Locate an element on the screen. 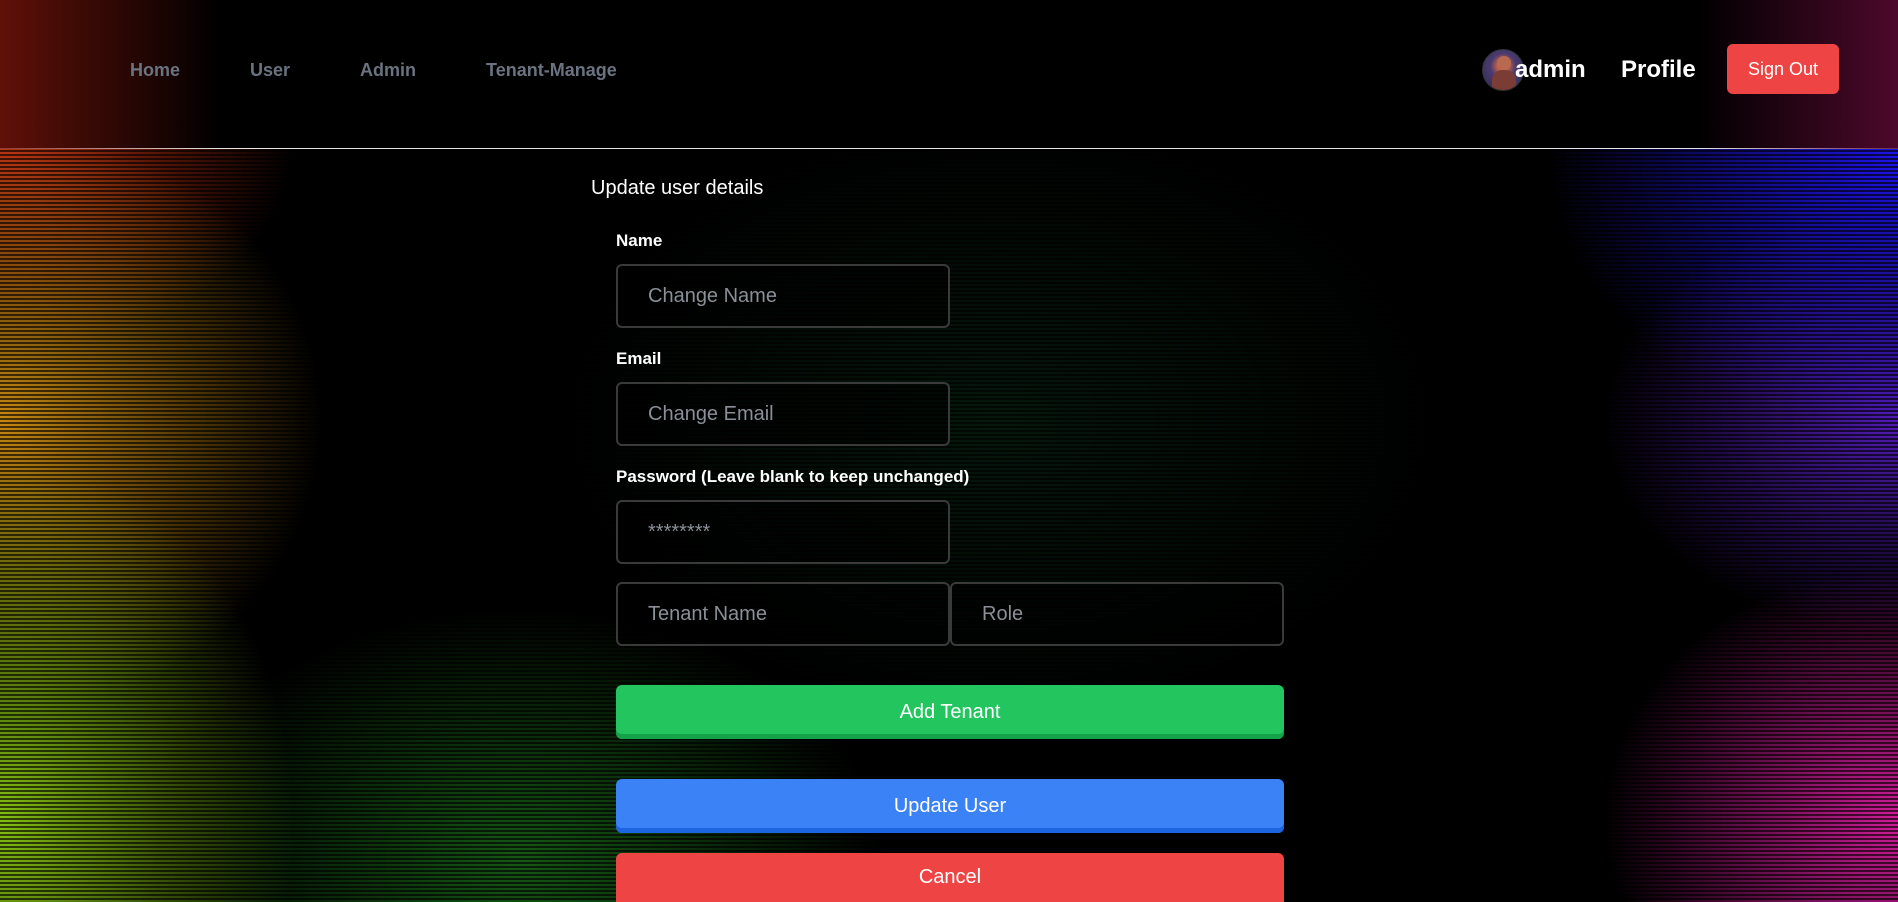 This screenshot has width=1898, height=902. add-tenant-button: Add Tenant is located at coordinates (950, 712).